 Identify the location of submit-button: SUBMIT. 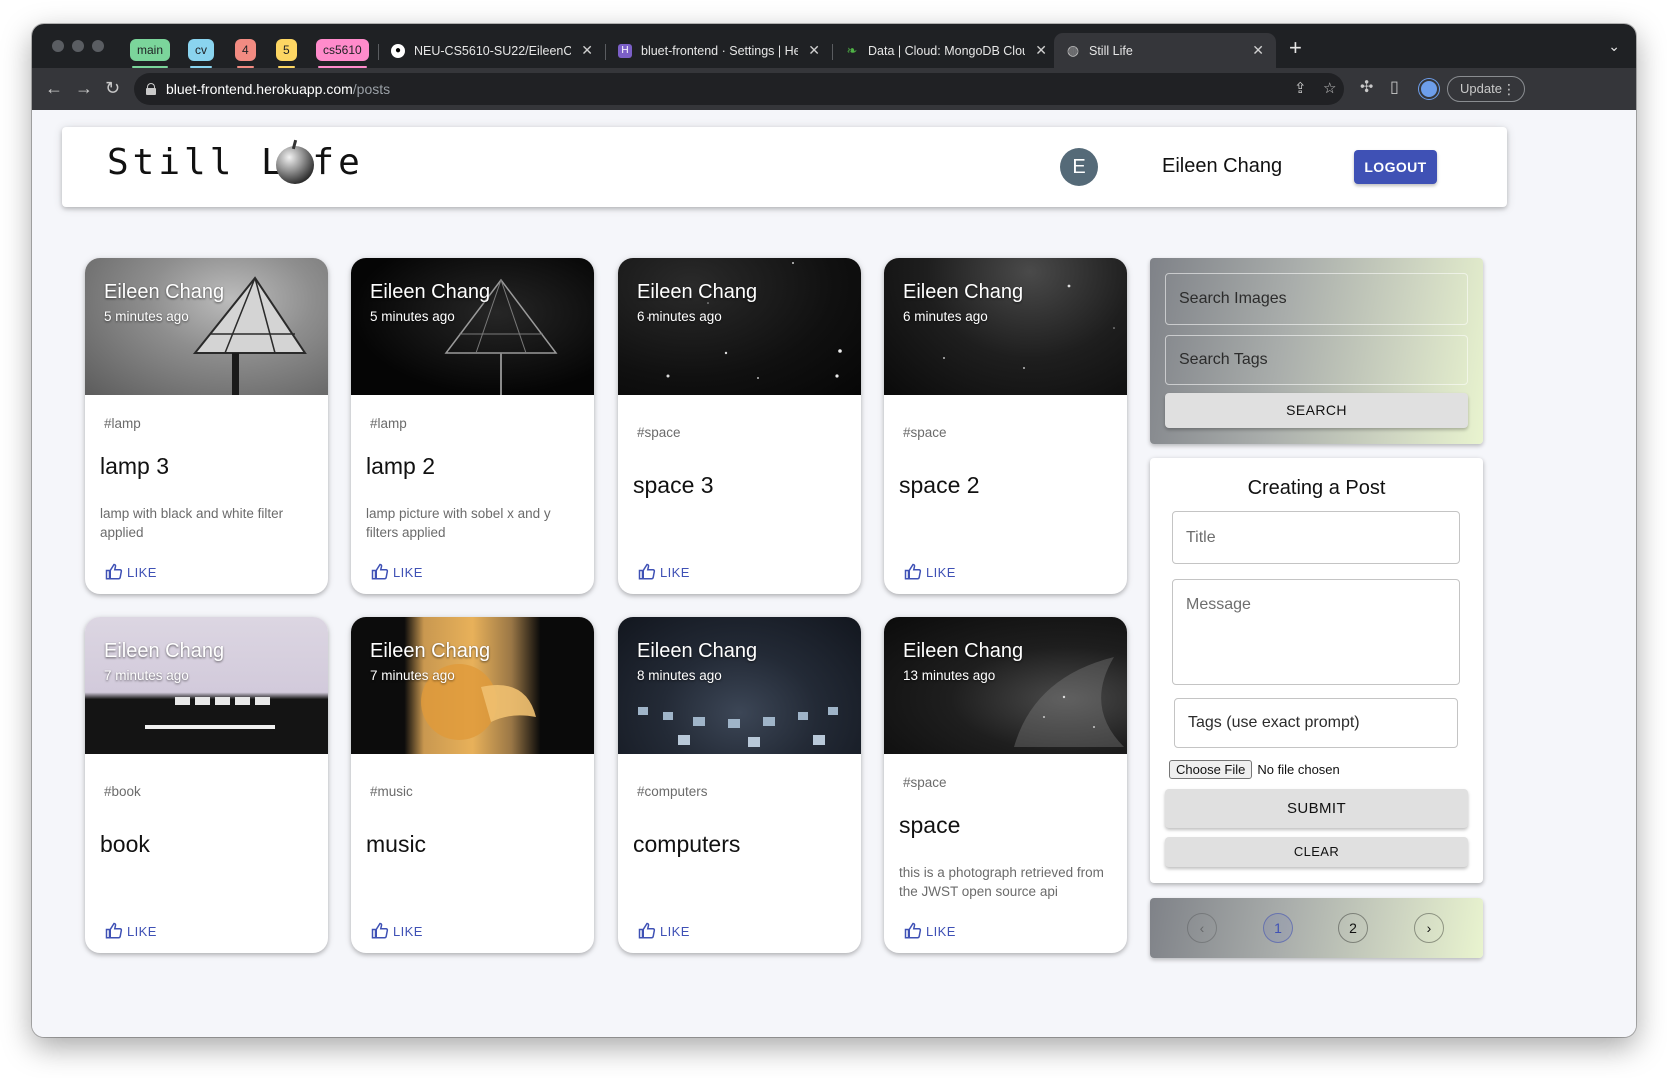
(1316, 808).